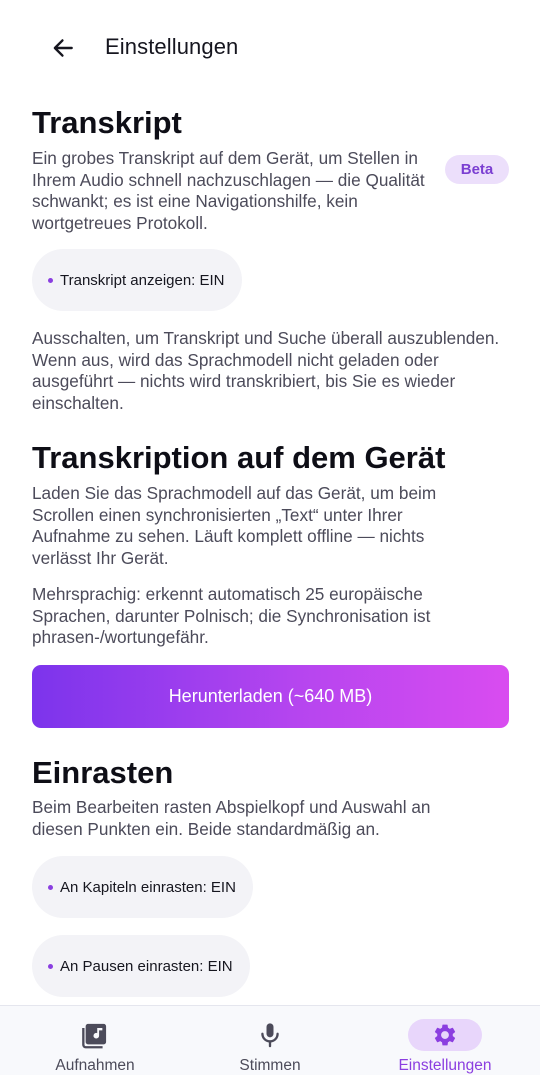 This screenshot has height=1076, width=540. I want to click on beta-badge: Beta, so click(477, 169).